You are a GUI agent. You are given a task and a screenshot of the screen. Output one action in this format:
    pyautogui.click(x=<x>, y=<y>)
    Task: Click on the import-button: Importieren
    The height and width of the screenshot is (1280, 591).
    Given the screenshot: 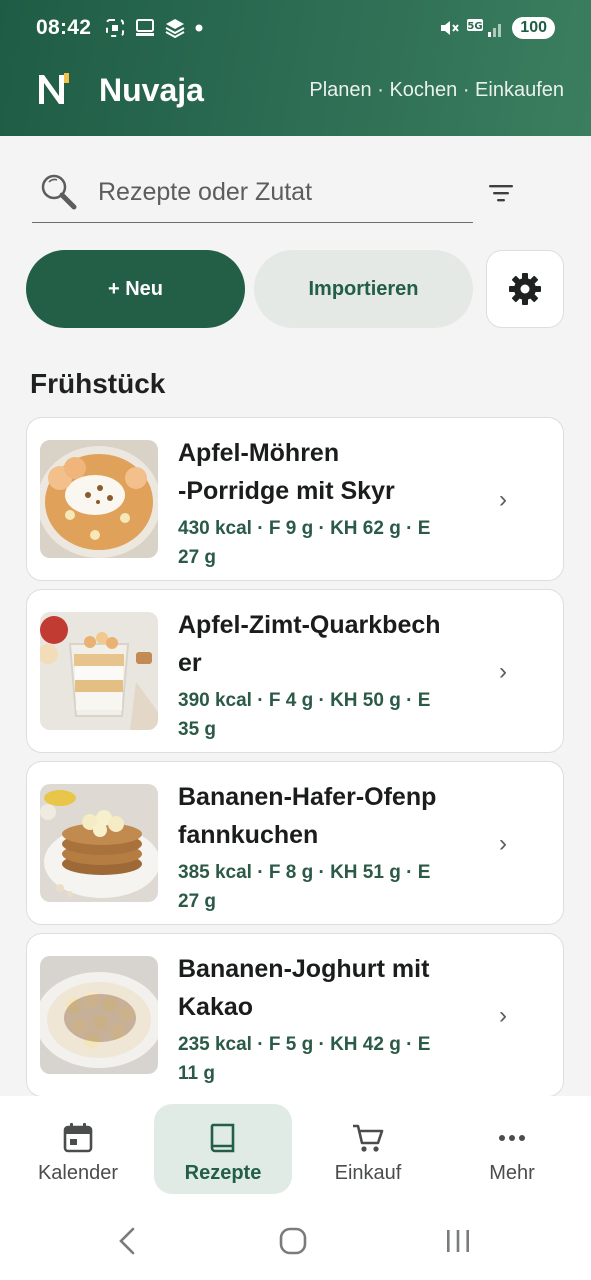 What is the action you would take?
    pyautogui.click(x=363, y=289)
    